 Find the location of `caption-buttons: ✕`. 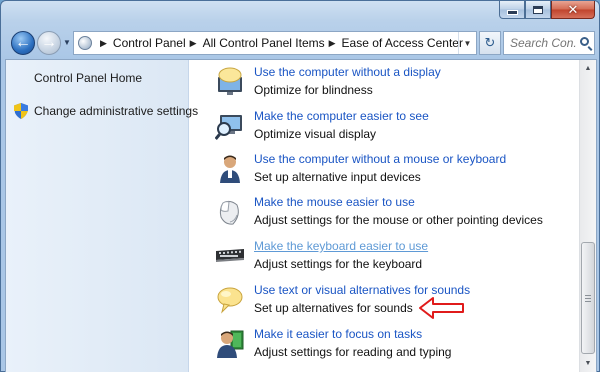

caption-buttons: ✕ is located at coordinates (547, 10).